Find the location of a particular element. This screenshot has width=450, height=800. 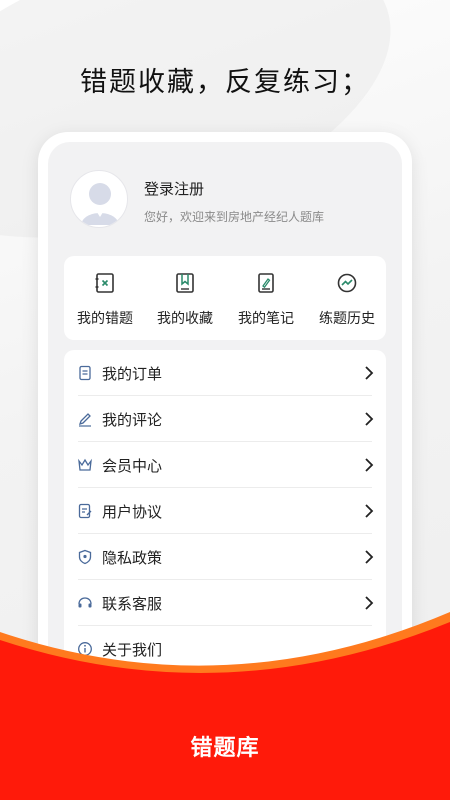

quick-label: 我的收藏 is located at coordinates (185, 319).